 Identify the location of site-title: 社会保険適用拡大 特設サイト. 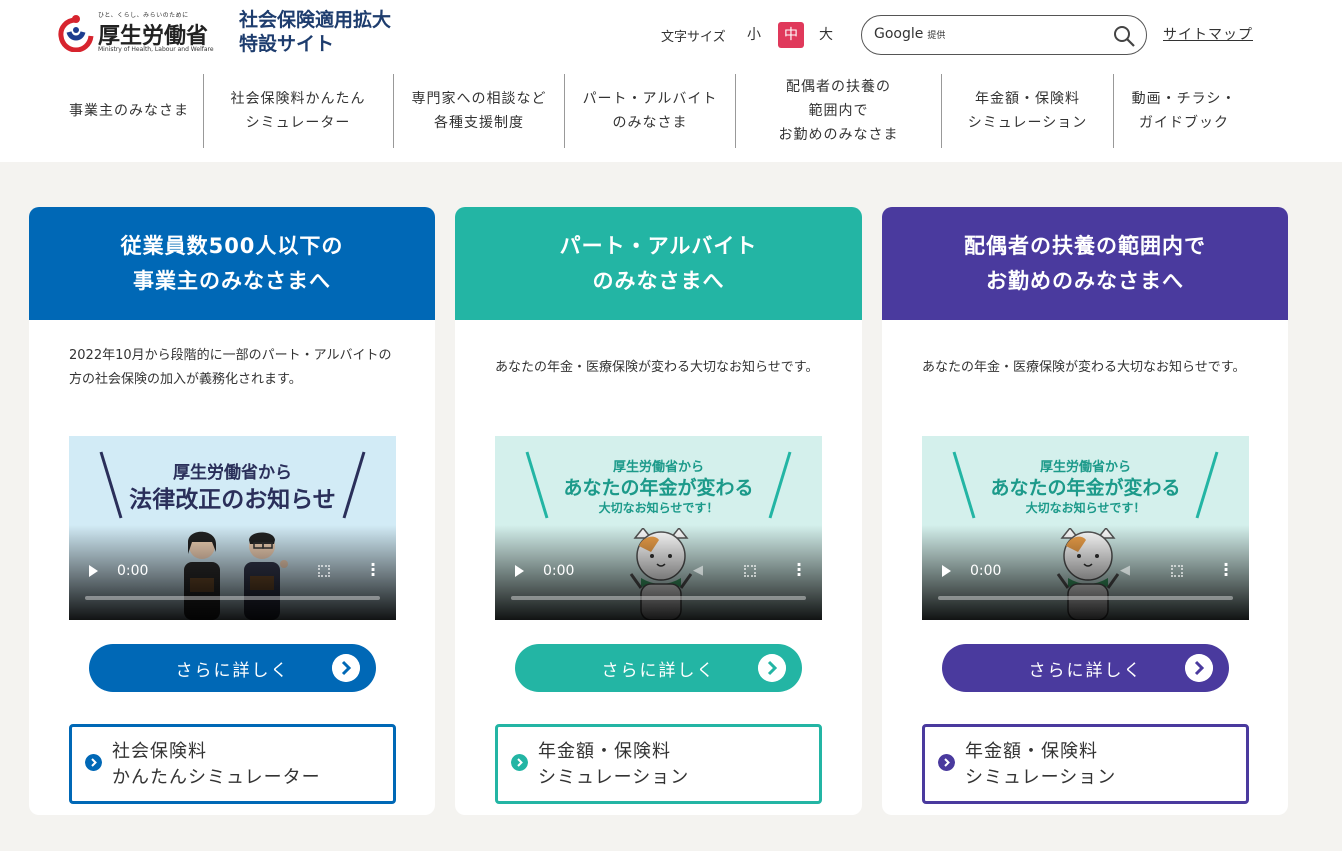
(315, 32).